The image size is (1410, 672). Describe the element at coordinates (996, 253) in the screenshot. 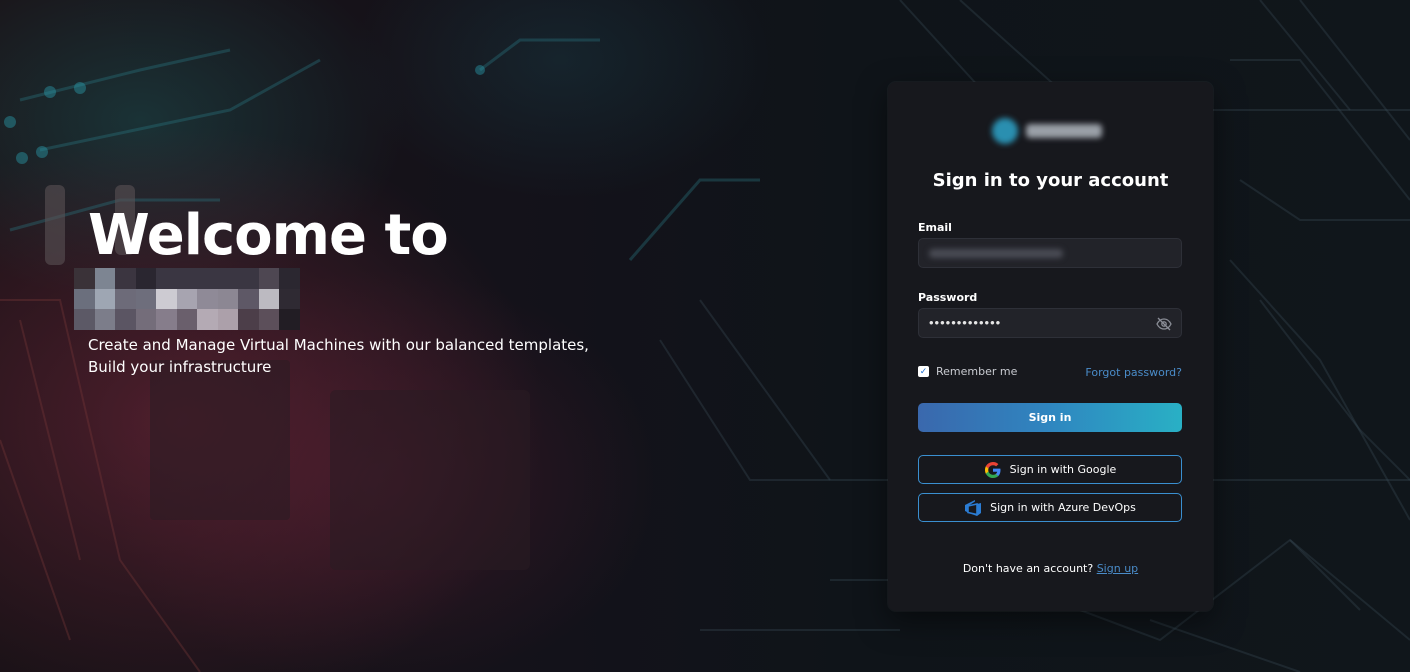

I see `email-value-blurred` at that location.